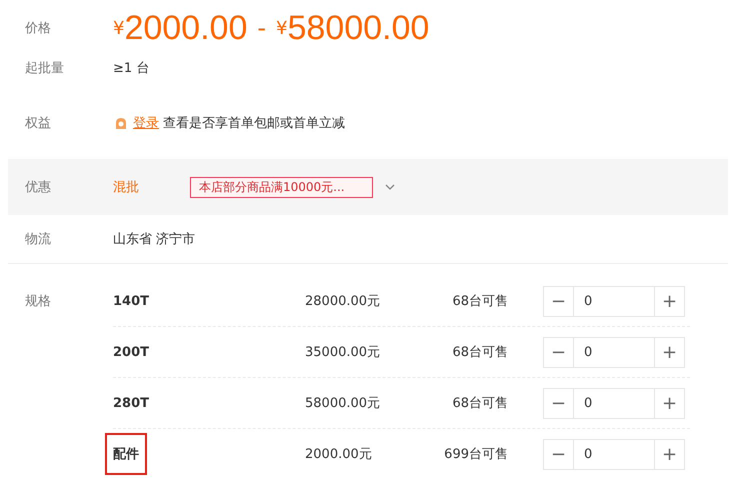  I want to click on field-label: 权益, so click(38, 123).